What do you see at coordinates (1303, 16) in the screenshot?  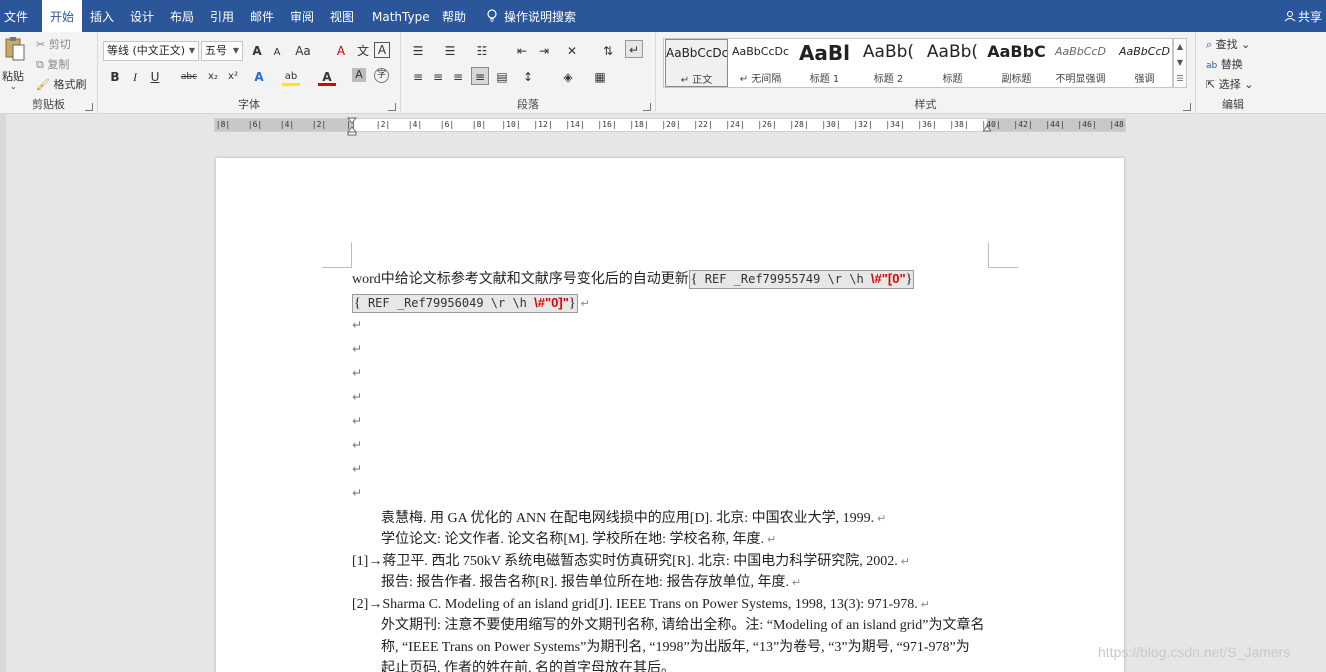 I see `share-button: 共享` at bounding box center [1303, 16].